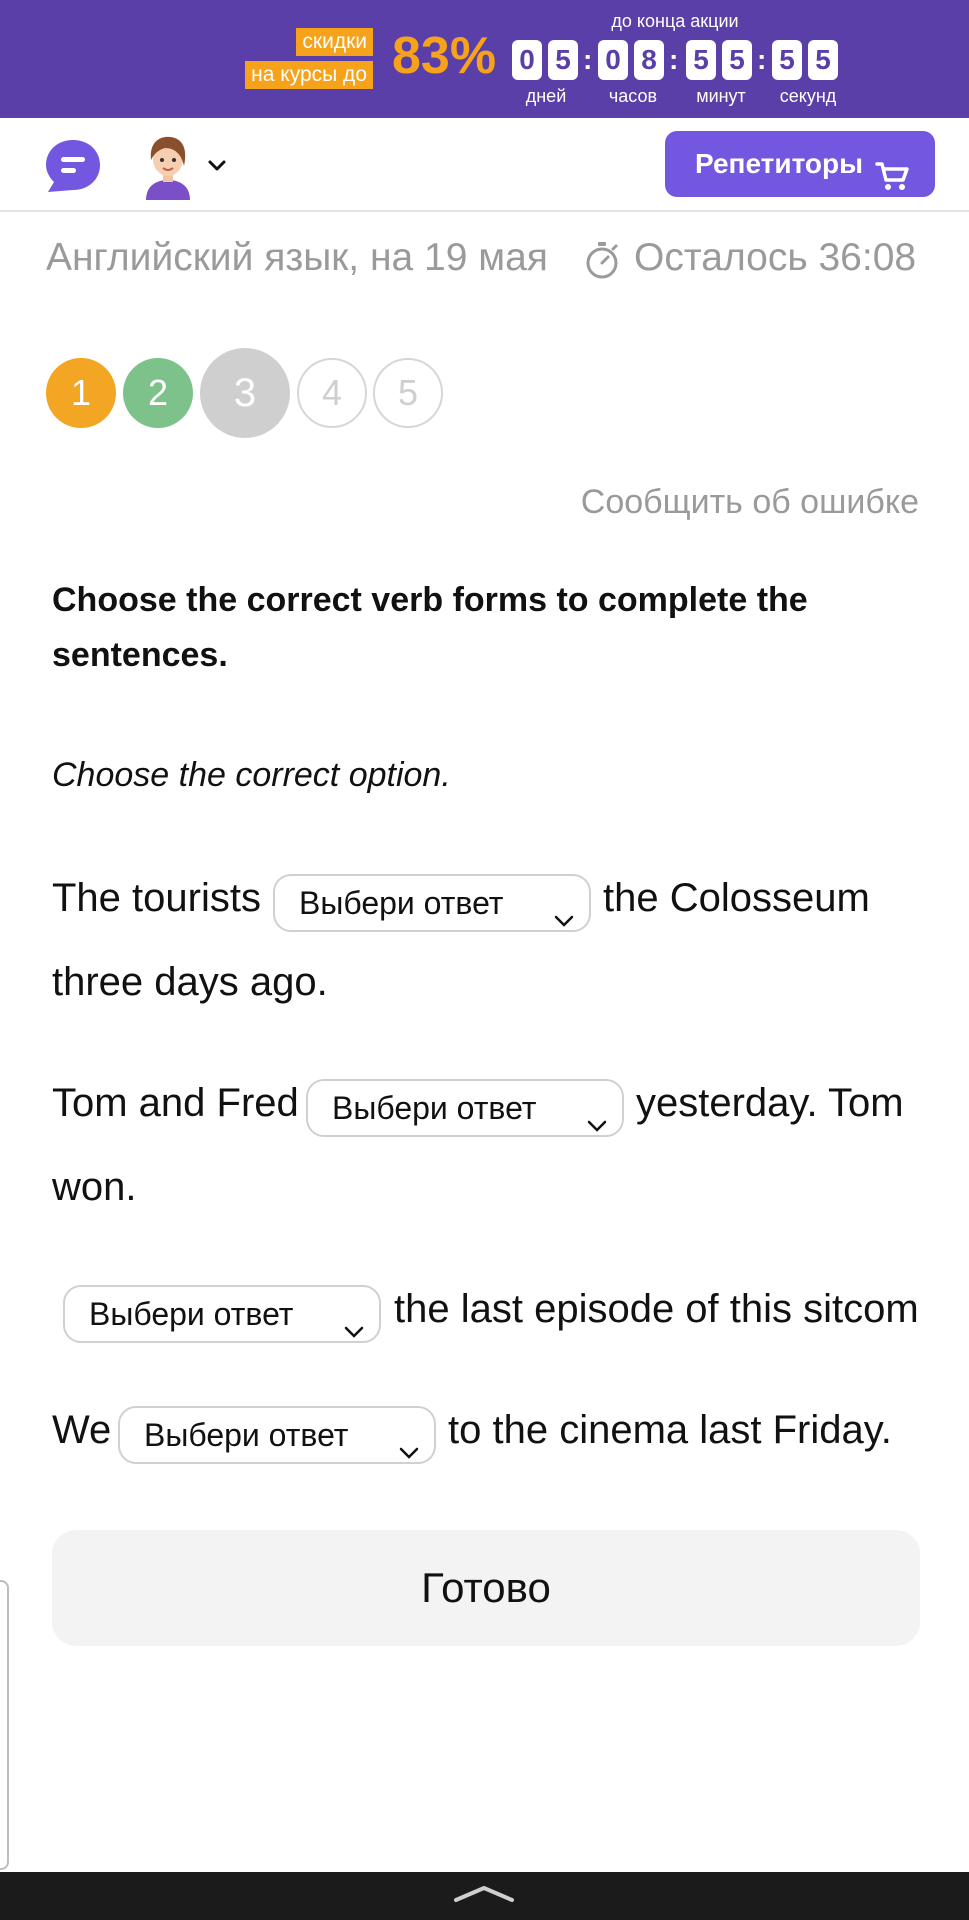 This screenshot has width=969, height=1920. I want to click on countdown-days-digit-2: 5, so click(563, 60).